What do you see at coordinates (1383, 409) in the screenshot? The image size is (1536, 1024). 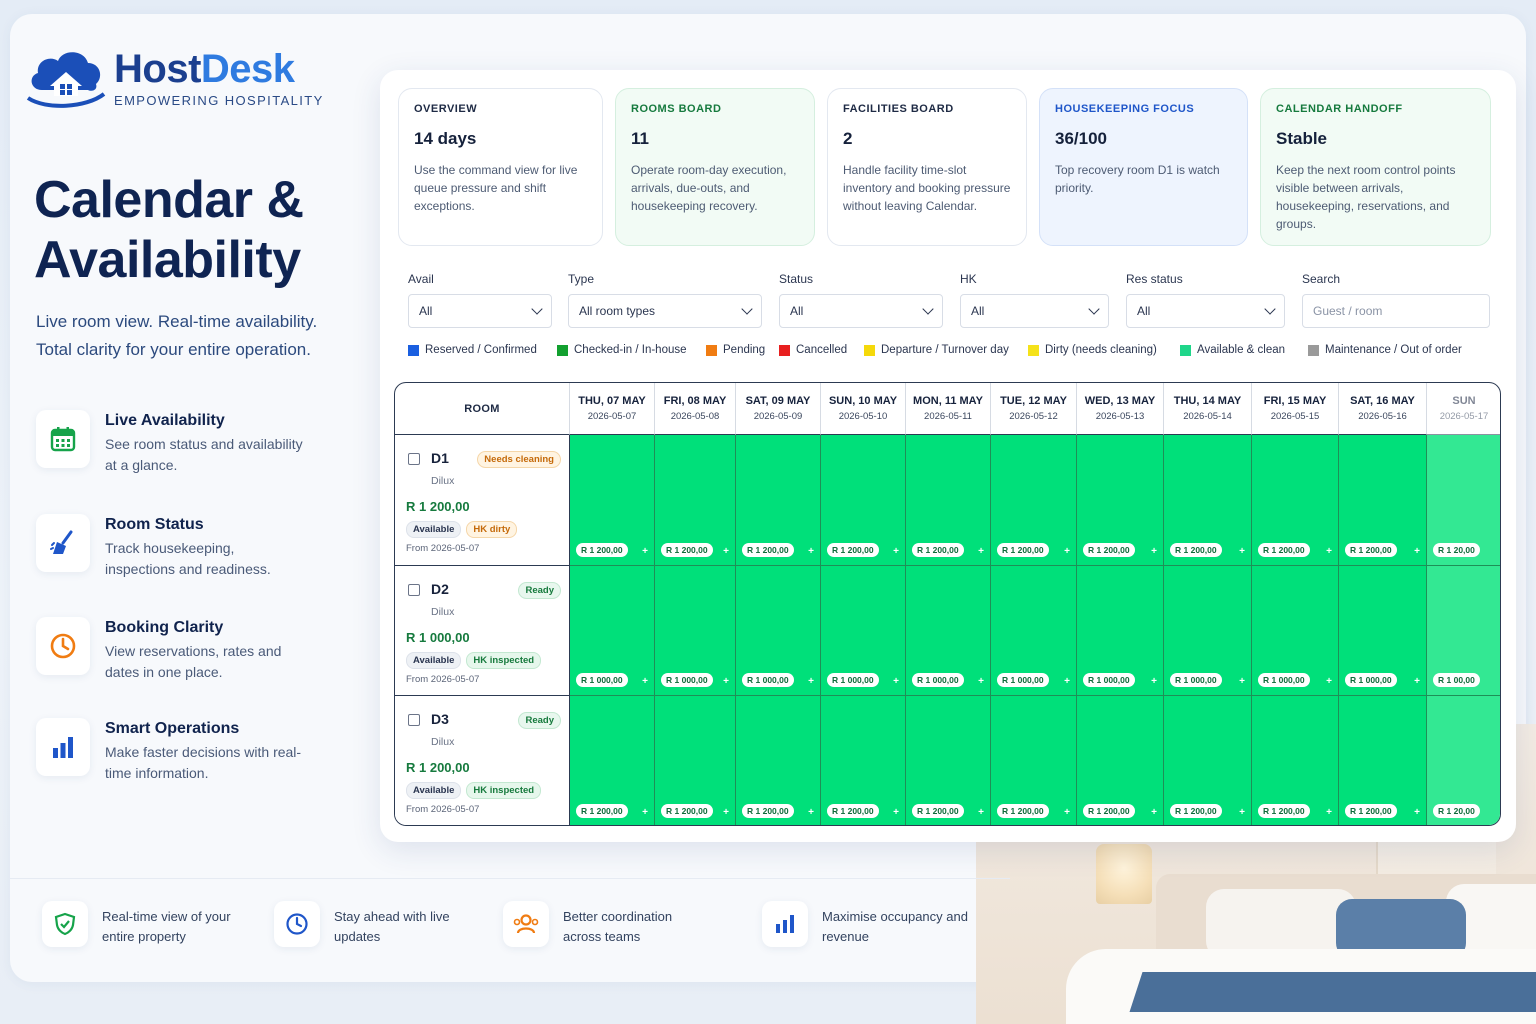 I see `day-column-header: SAT, 16 MAY 2026-05-16` at bounding box center [1383, 409].